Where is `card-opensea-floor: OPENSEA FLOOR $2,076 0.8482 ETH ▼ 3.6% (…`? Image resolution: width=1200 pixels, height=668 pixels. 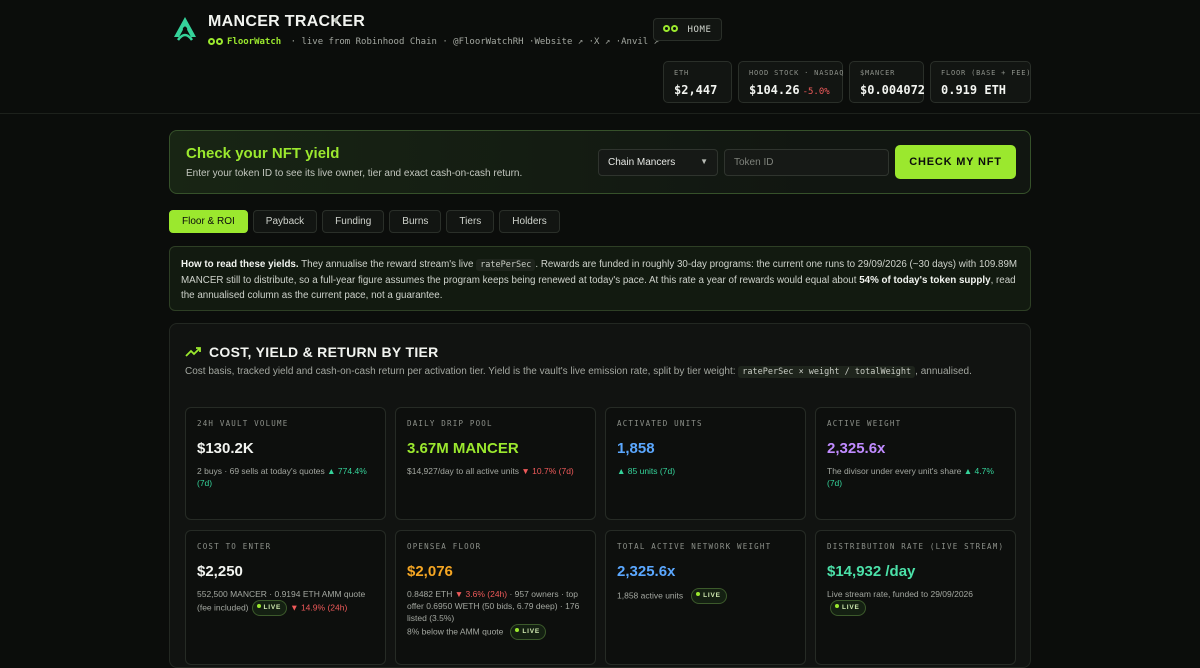 card-opensea-floor: OPENSEA FLOOR $2,076 0.8482 ETH ▼ 3.6% (… is located at coordinates (495, 597).